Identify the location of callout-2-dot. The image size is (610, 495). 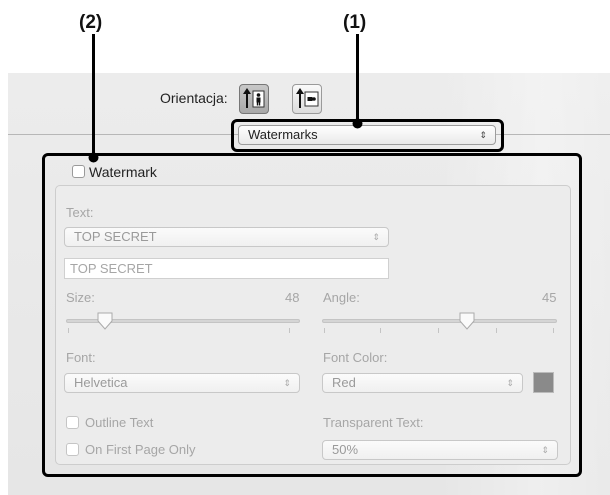
(93, 157).